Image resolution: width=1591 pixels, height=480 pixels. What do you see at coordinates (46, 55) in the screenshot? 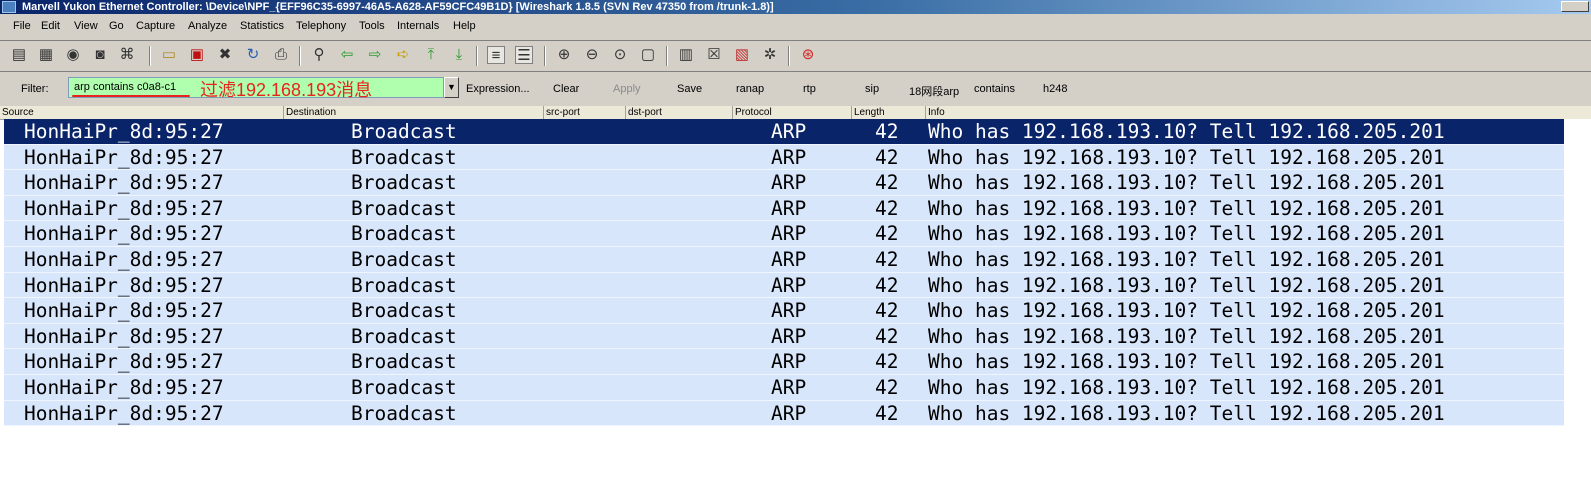
I see `capture-options-icon: ▦` at bounding box center [46, 55].